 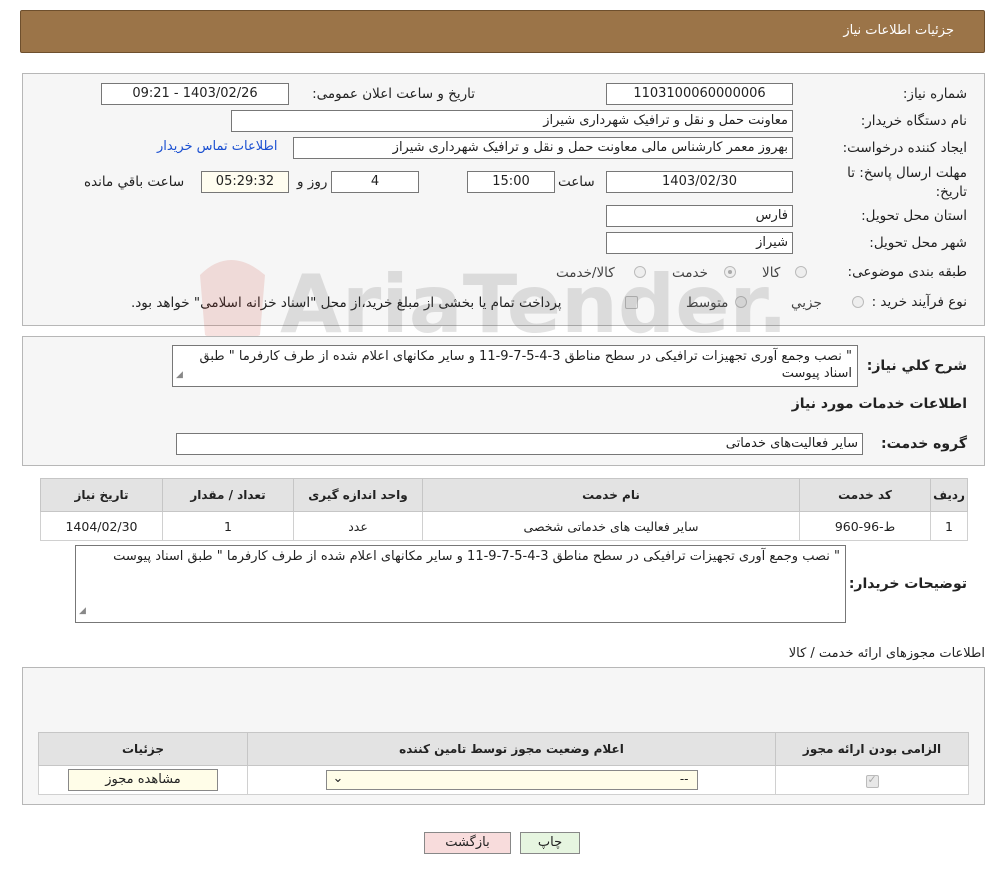 What do you see at coordinates (512, 121) in the screenshot?
I see `buyer-org-field: معاونت حمل و نقل و ترافیک شهرداری شیراز` at bounding box center [512, 121].